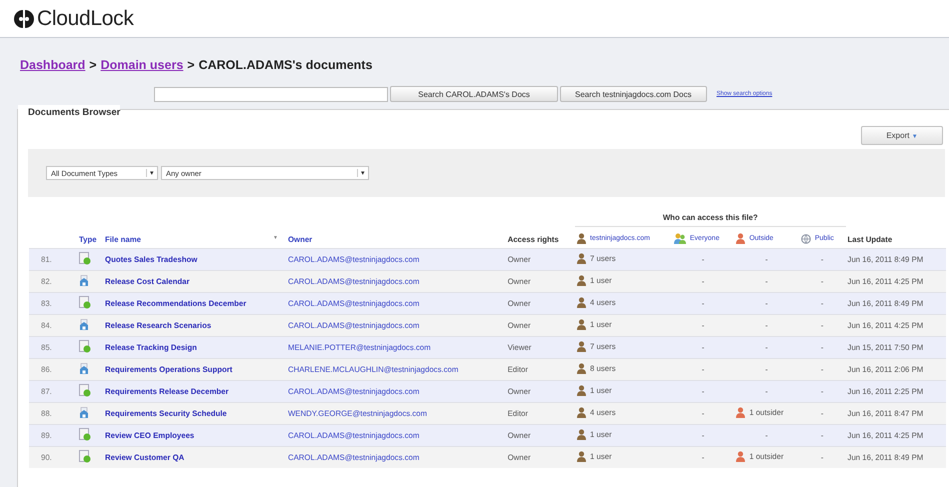  Describe the element at coordinates (85, 18) in the screenshot. I see `logo-text: CloudLock` at that location.